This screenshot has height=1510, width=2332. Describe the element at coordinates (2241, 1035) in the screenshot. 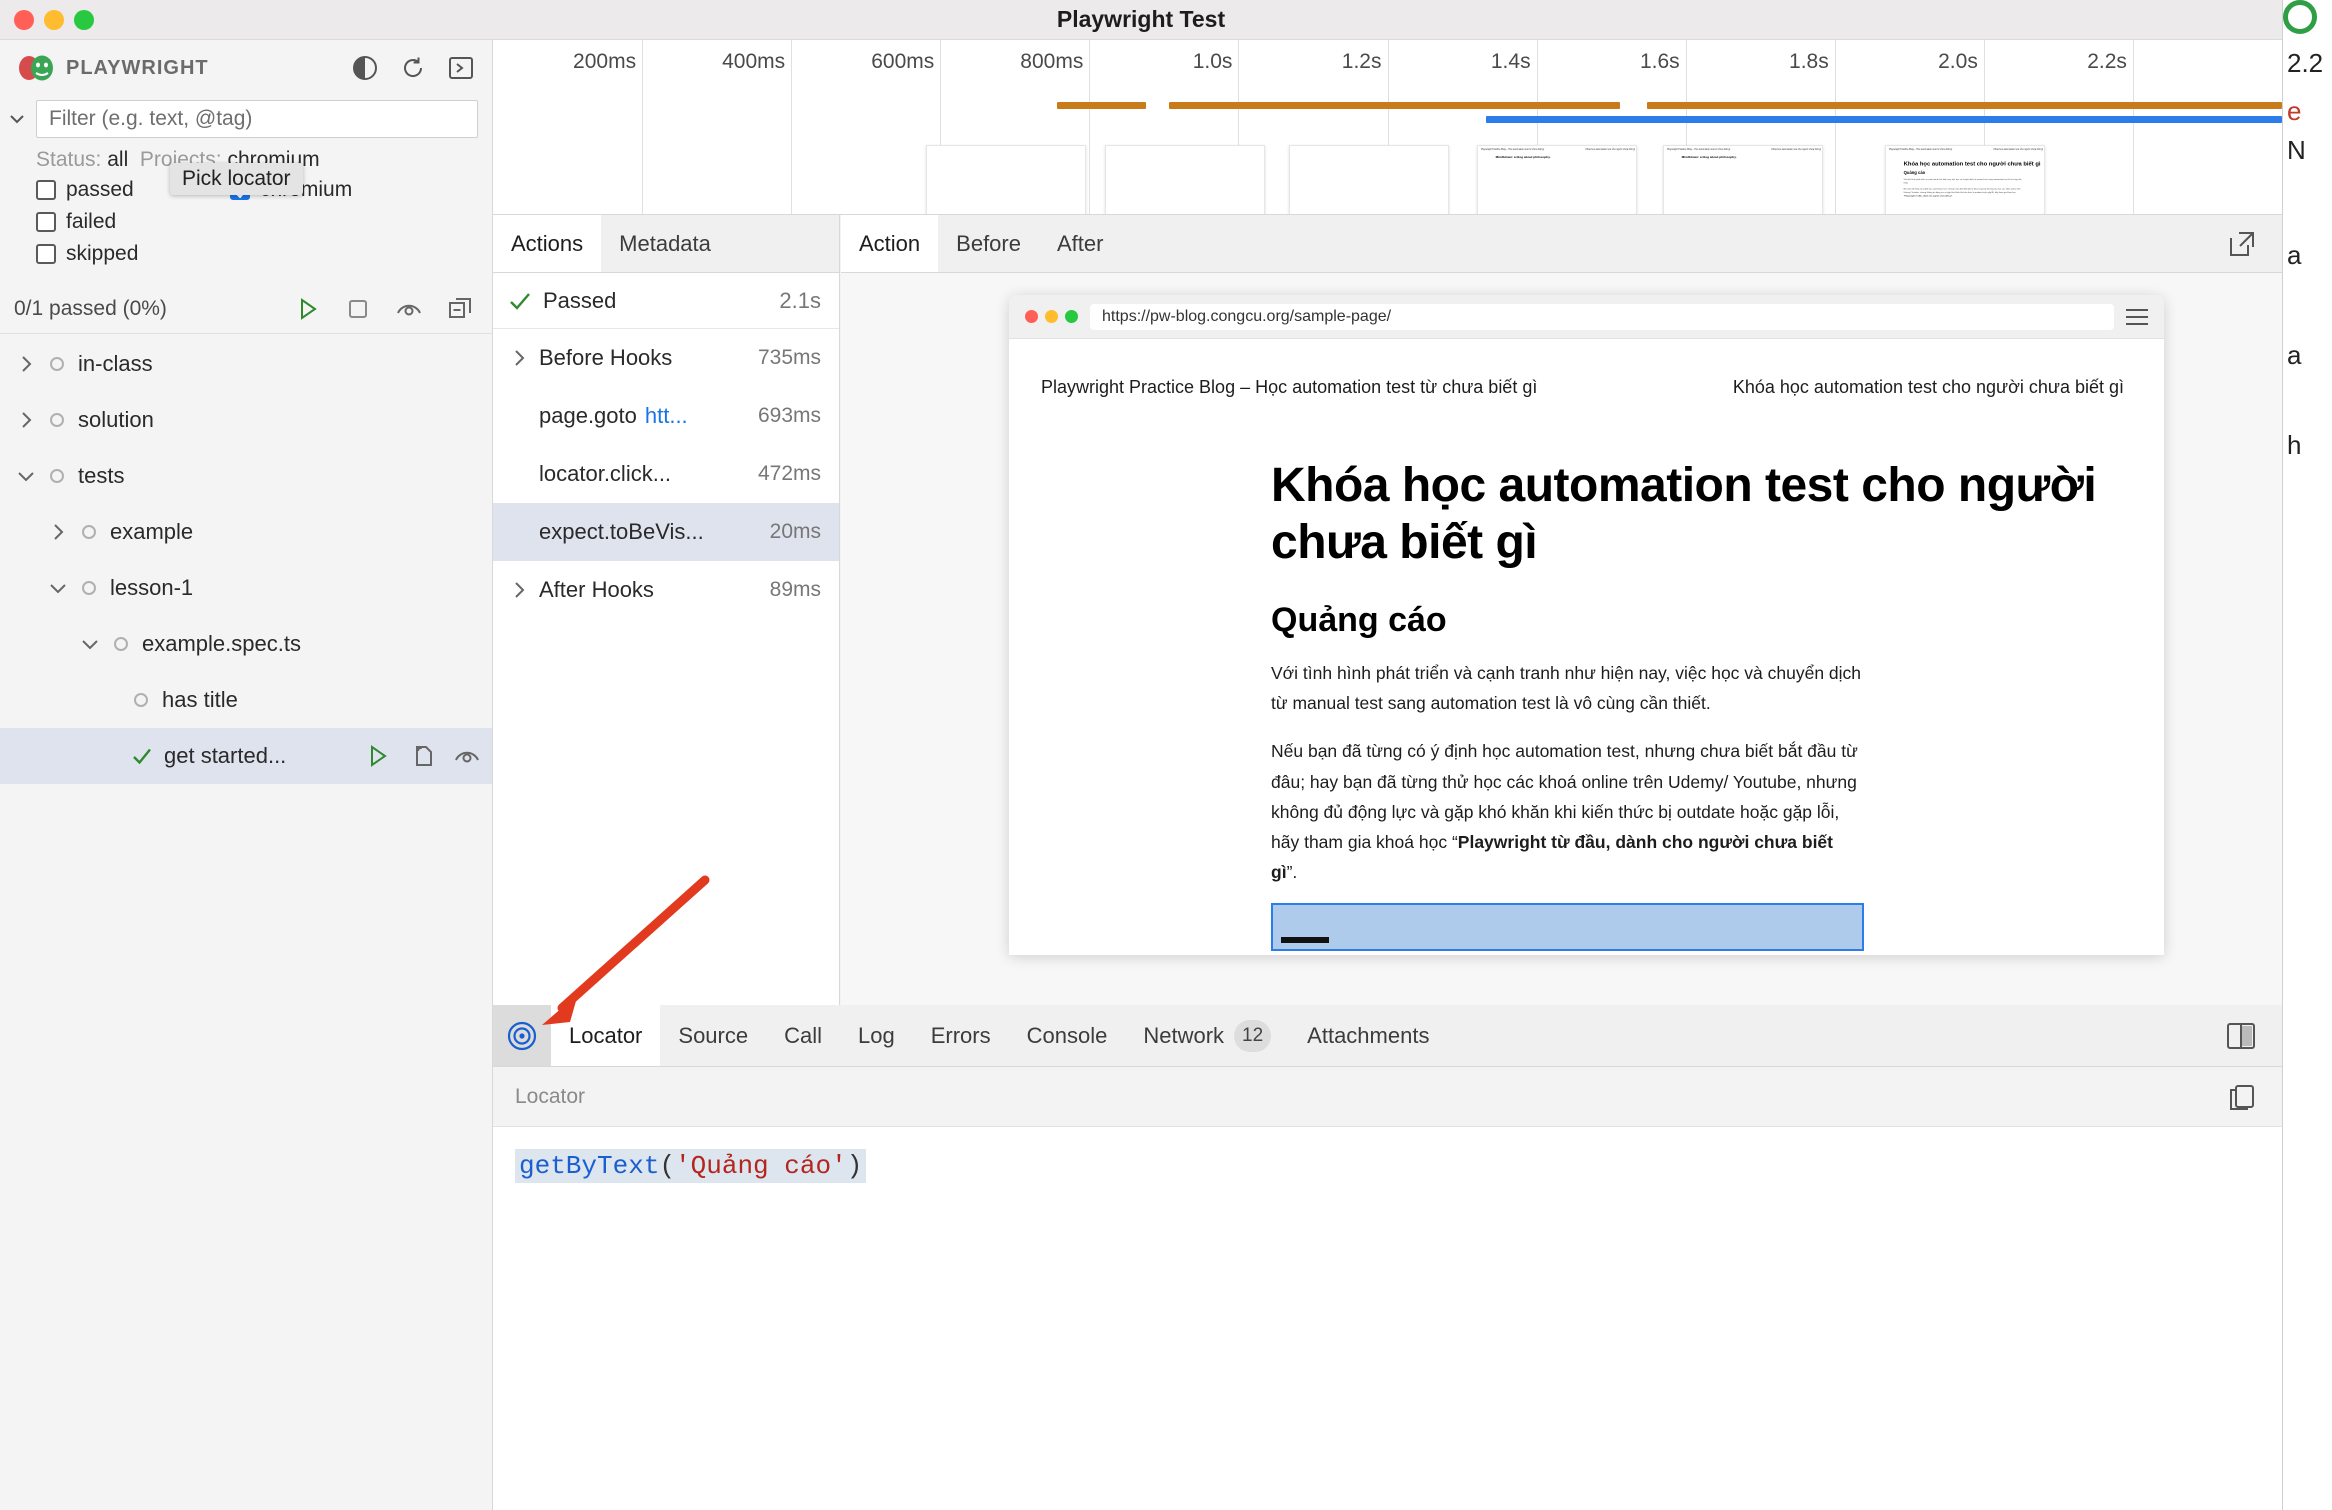

I see `split-view-icon` at that location.